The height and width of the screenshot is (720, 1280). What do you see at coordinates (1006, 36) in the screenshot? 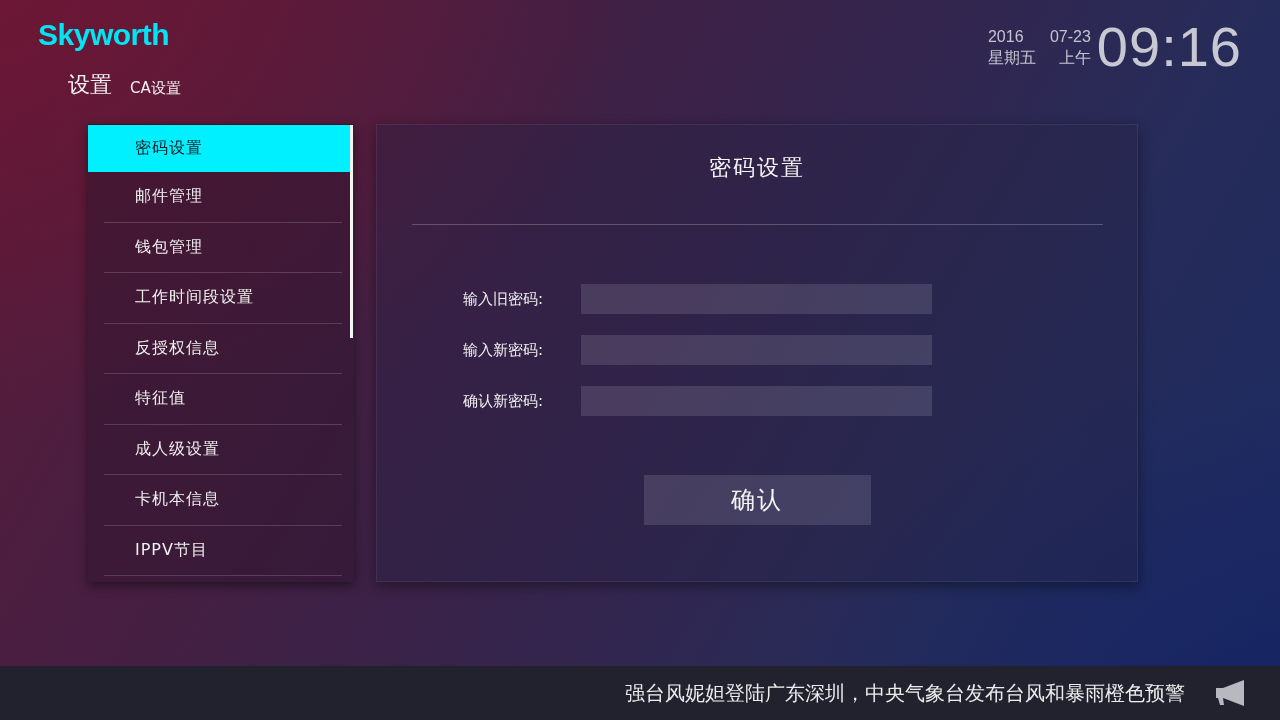
I see `year-text: 2016` at bounding box center [1006, 36].